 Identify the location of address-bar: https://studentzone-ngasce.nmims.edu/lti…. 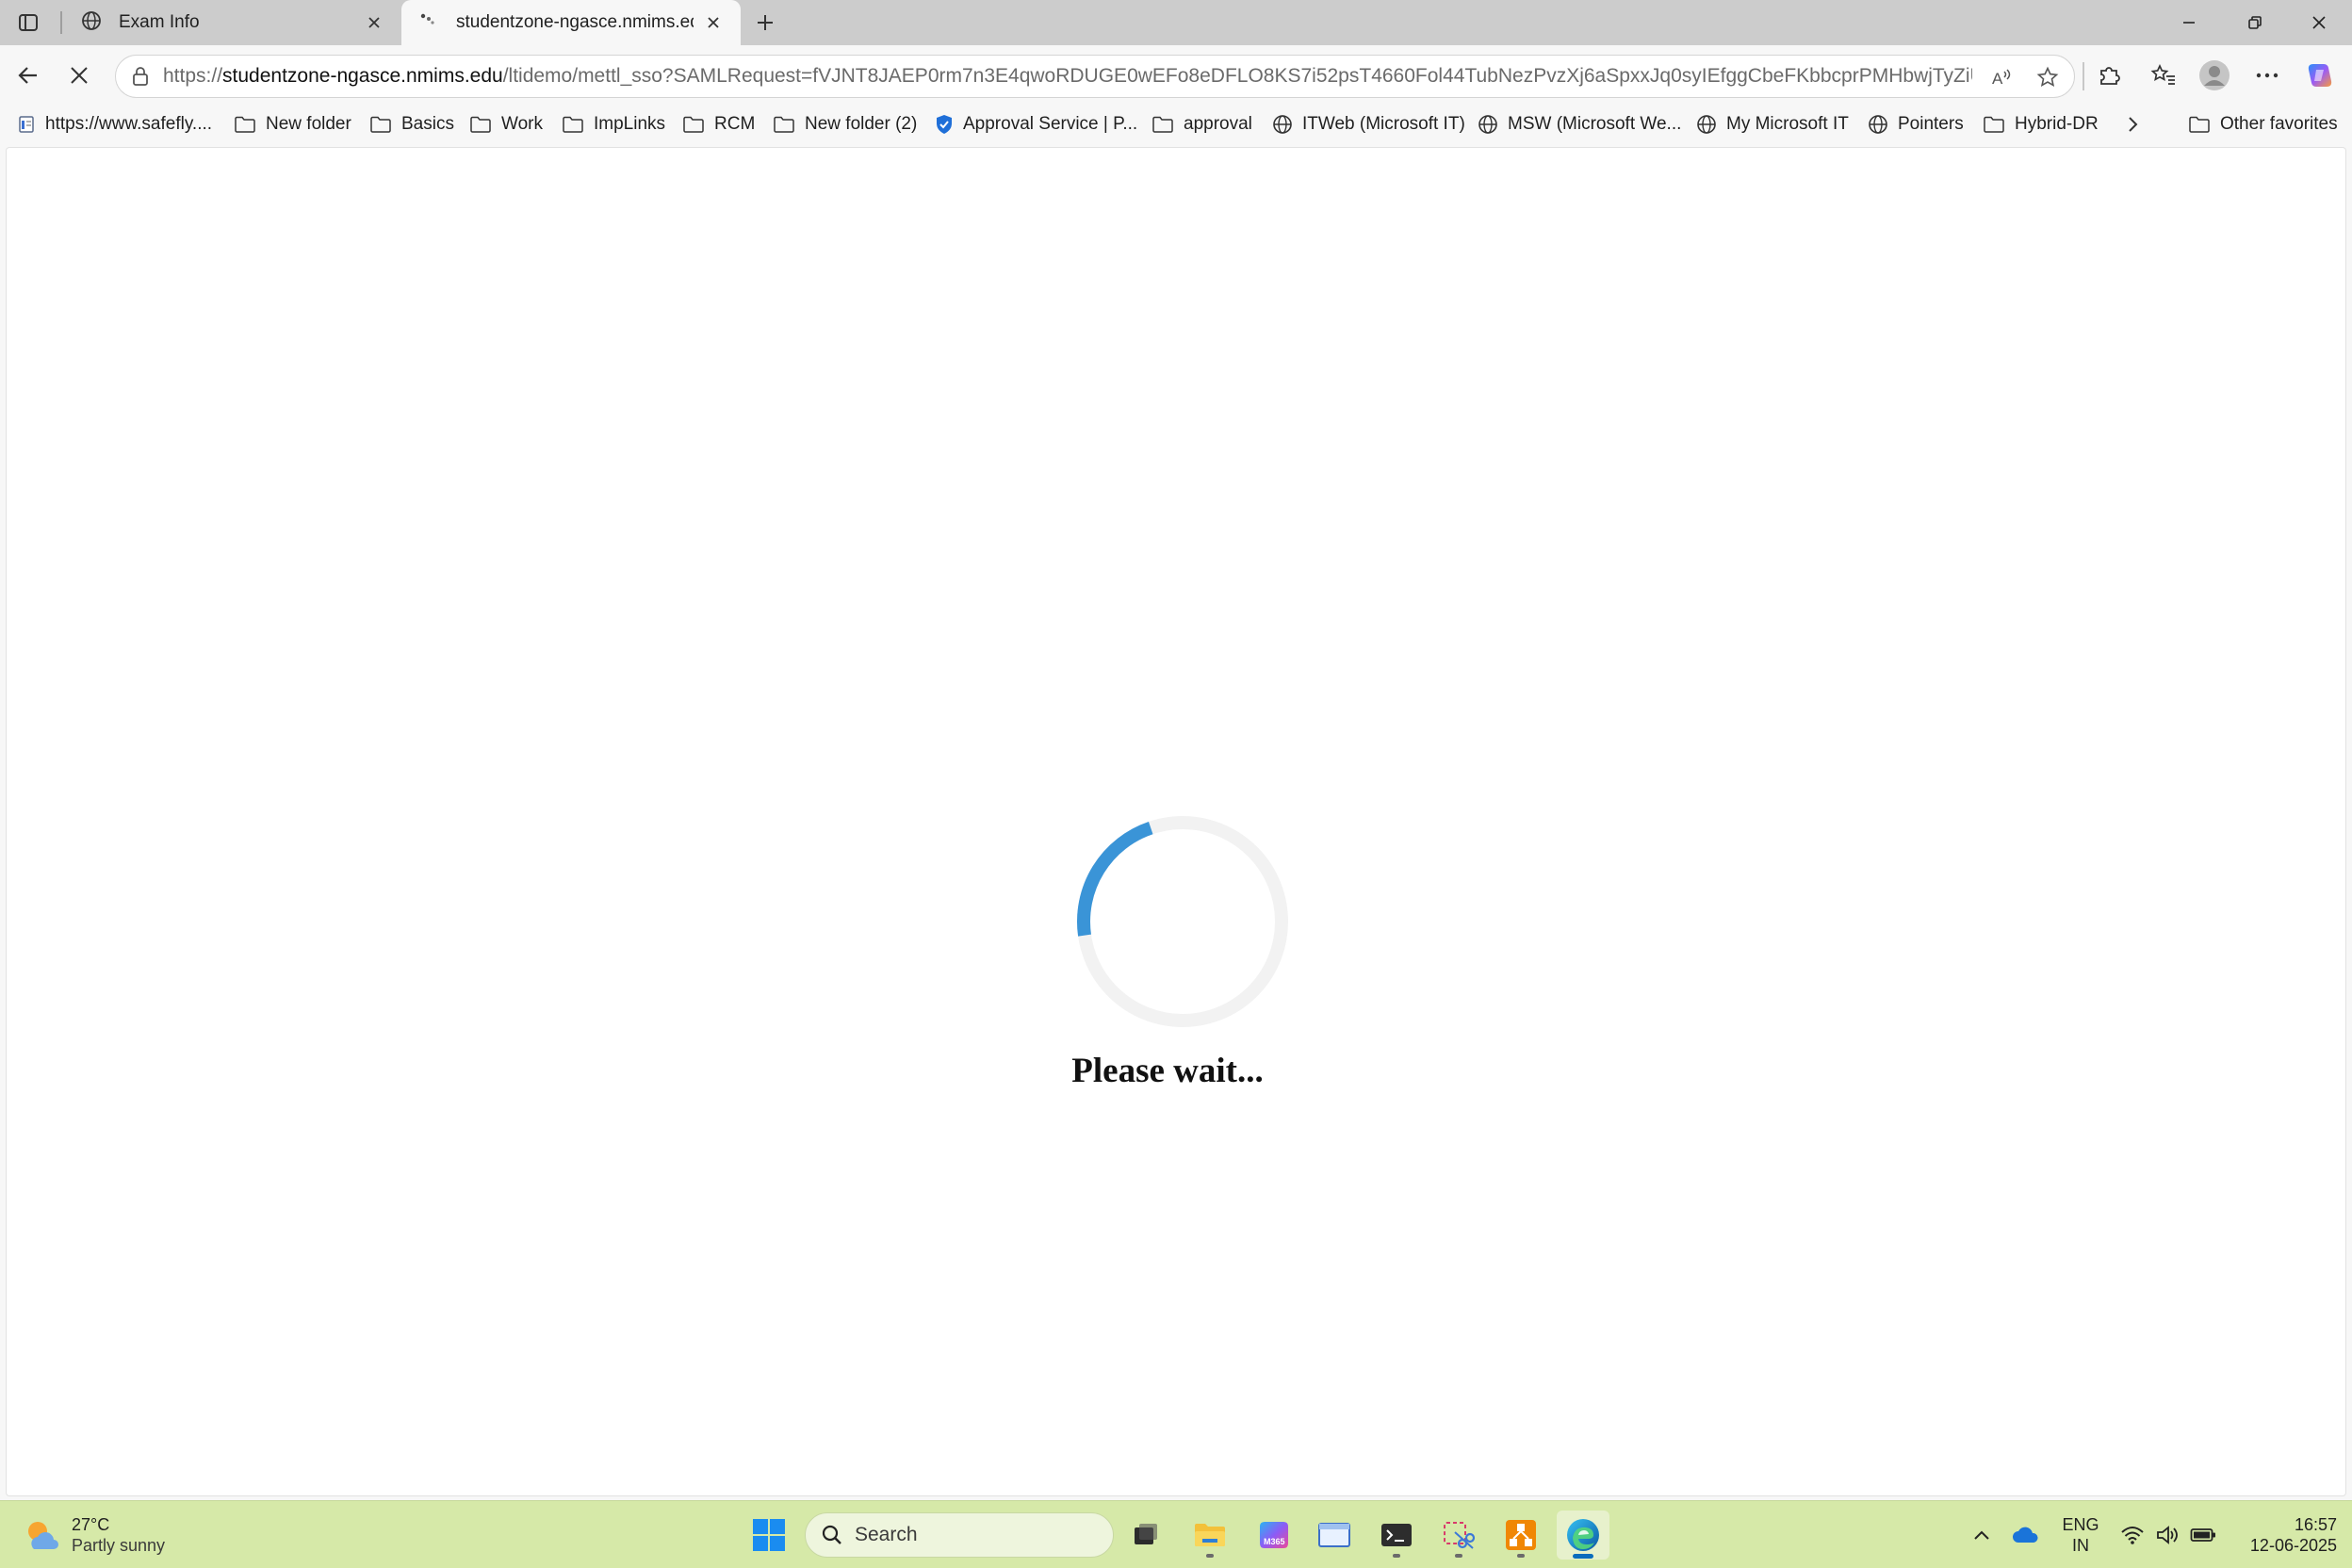
(1095, 76).